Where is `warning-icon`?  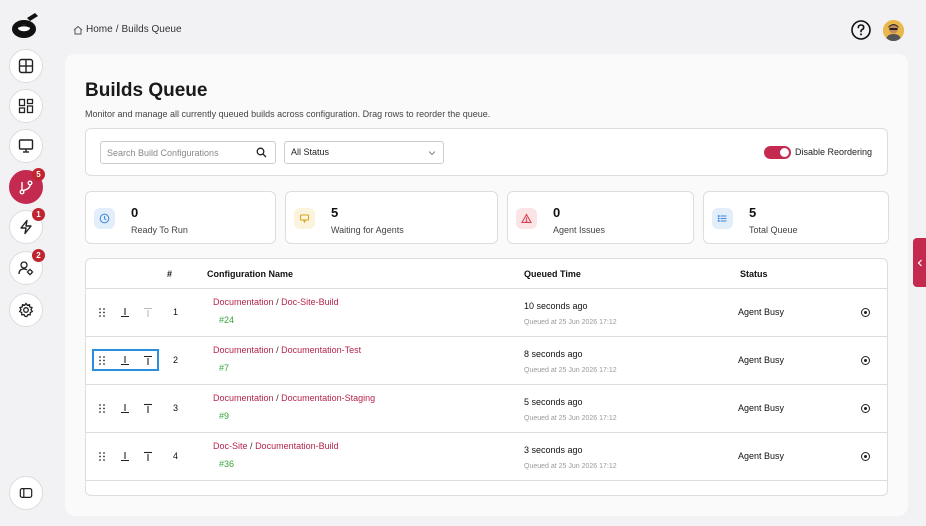
warning-icon is located at coordinates (526, 218).